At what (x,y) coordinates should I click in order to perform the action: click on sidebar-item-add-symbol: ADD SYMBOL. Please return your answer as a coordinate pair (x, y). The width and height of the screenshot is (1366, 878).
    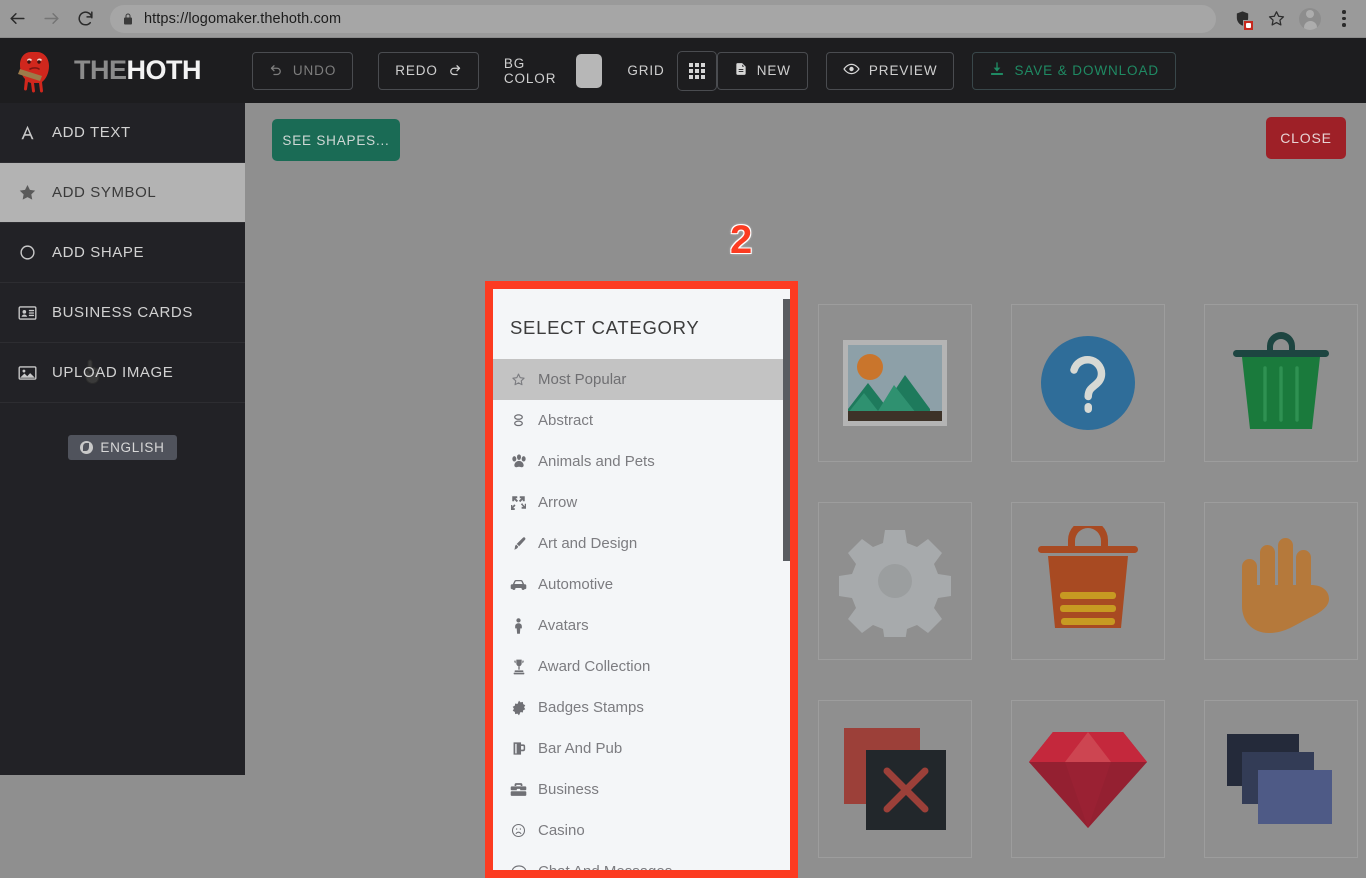
    Looking at the image, I should click on (122, 273).